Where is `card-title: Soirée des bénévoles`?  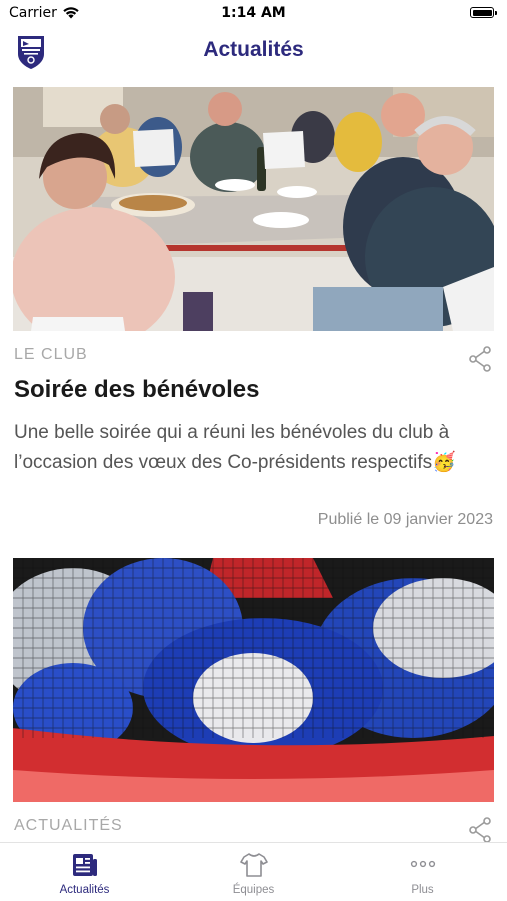 card-title: Soirée des bénévoles is located at coordinates (136, 390).